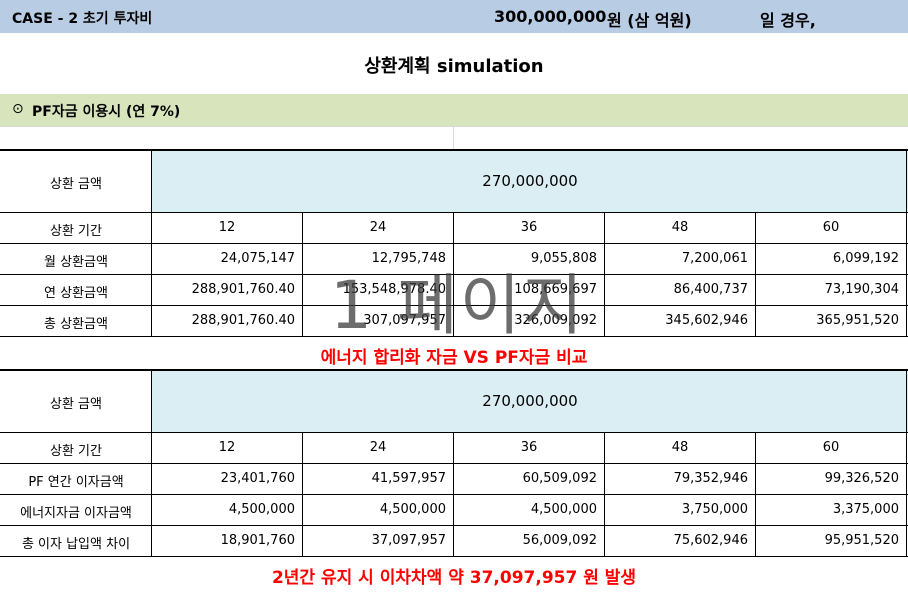  I want to click on table2-cell: 23,401,760, so click(257, 478).